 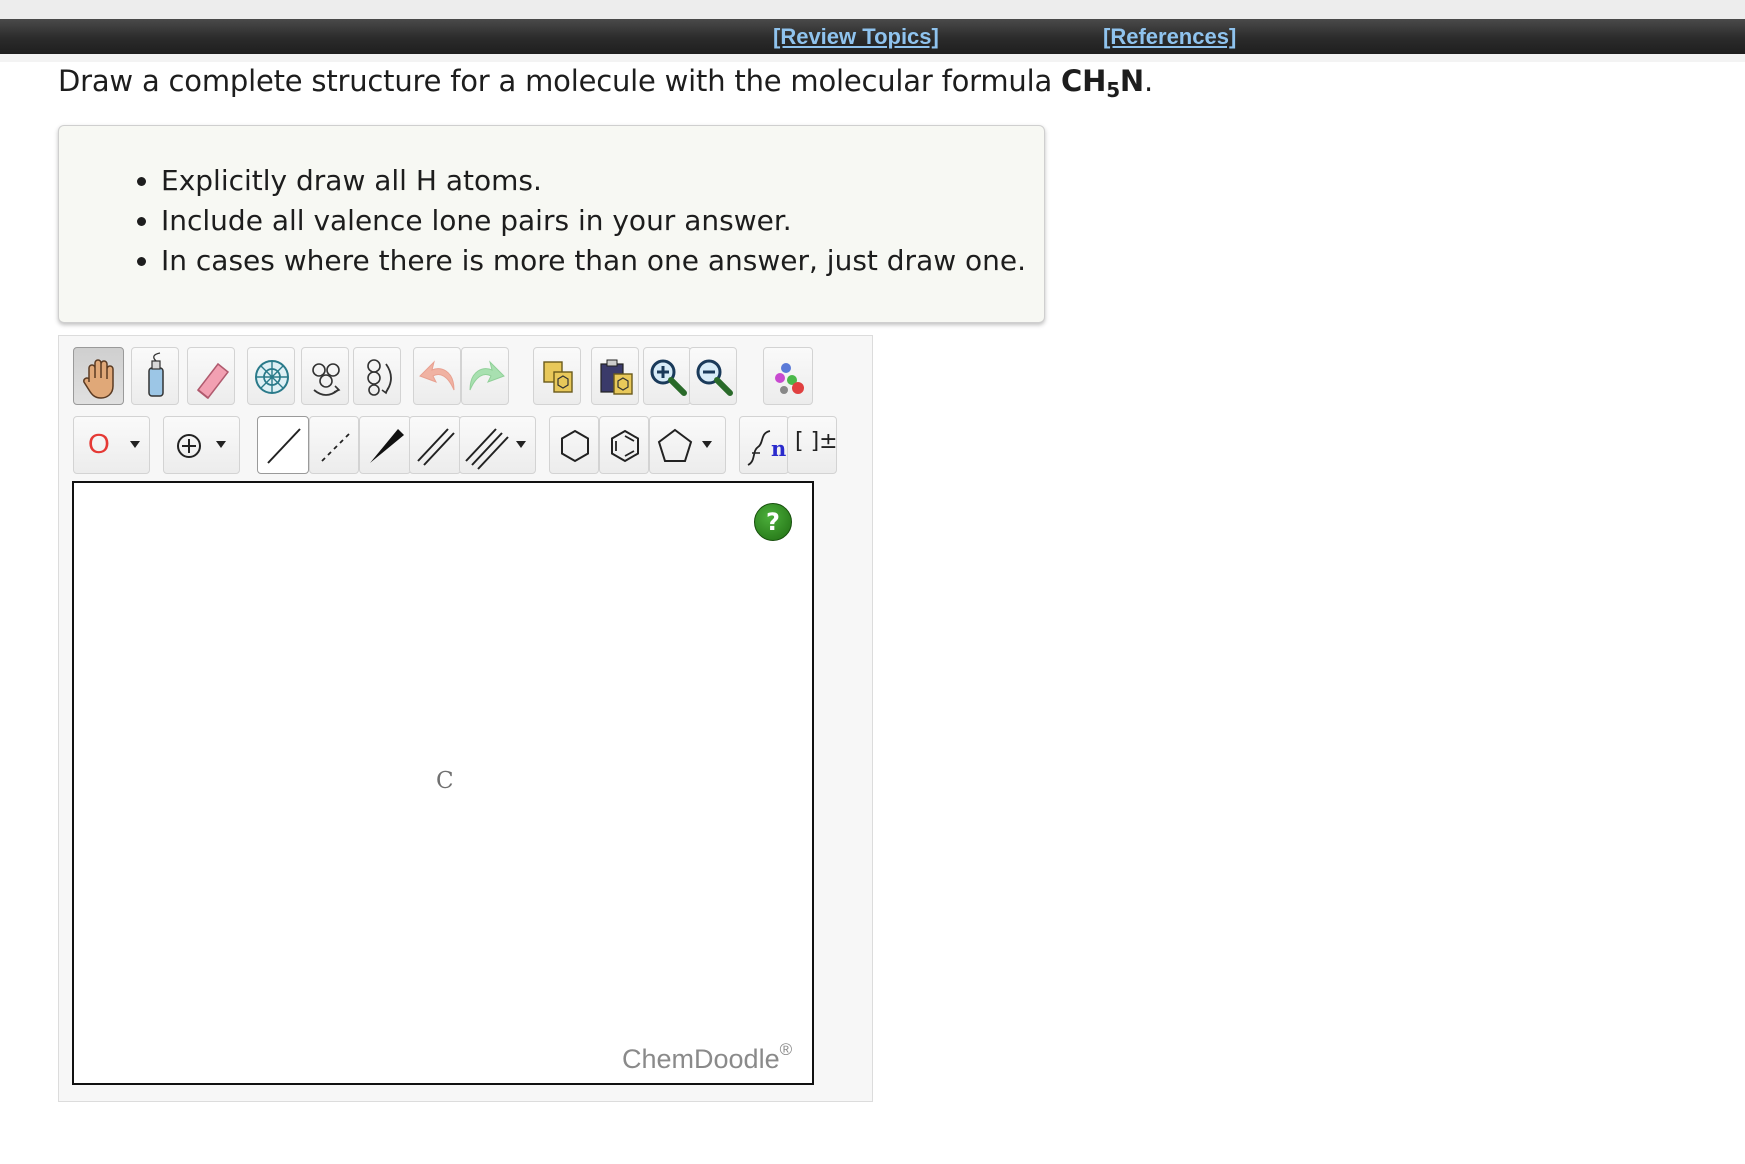 I want to click on charge-icon, so click(x=201, y=446).